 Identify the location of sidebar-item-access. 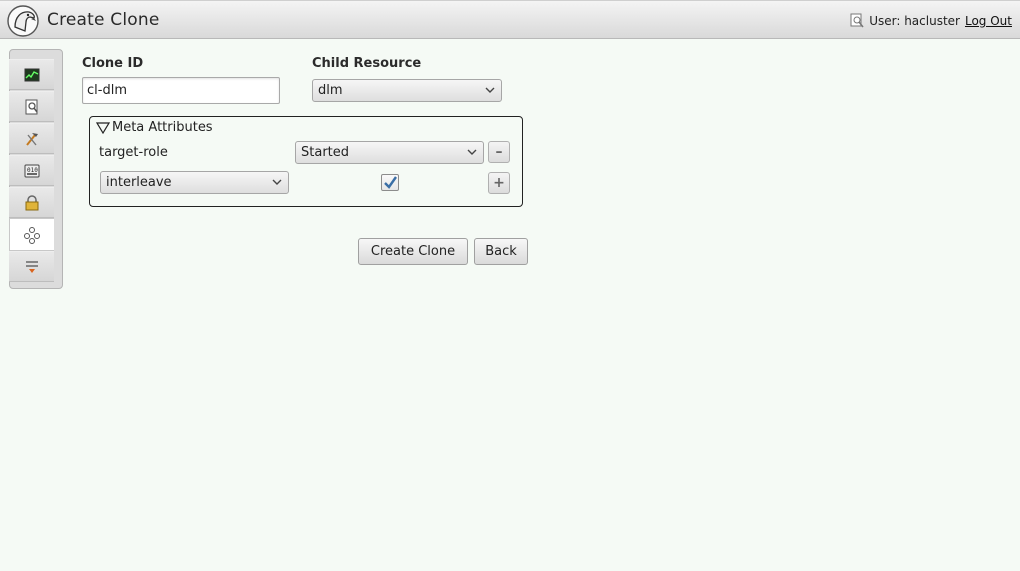
(31, 202).